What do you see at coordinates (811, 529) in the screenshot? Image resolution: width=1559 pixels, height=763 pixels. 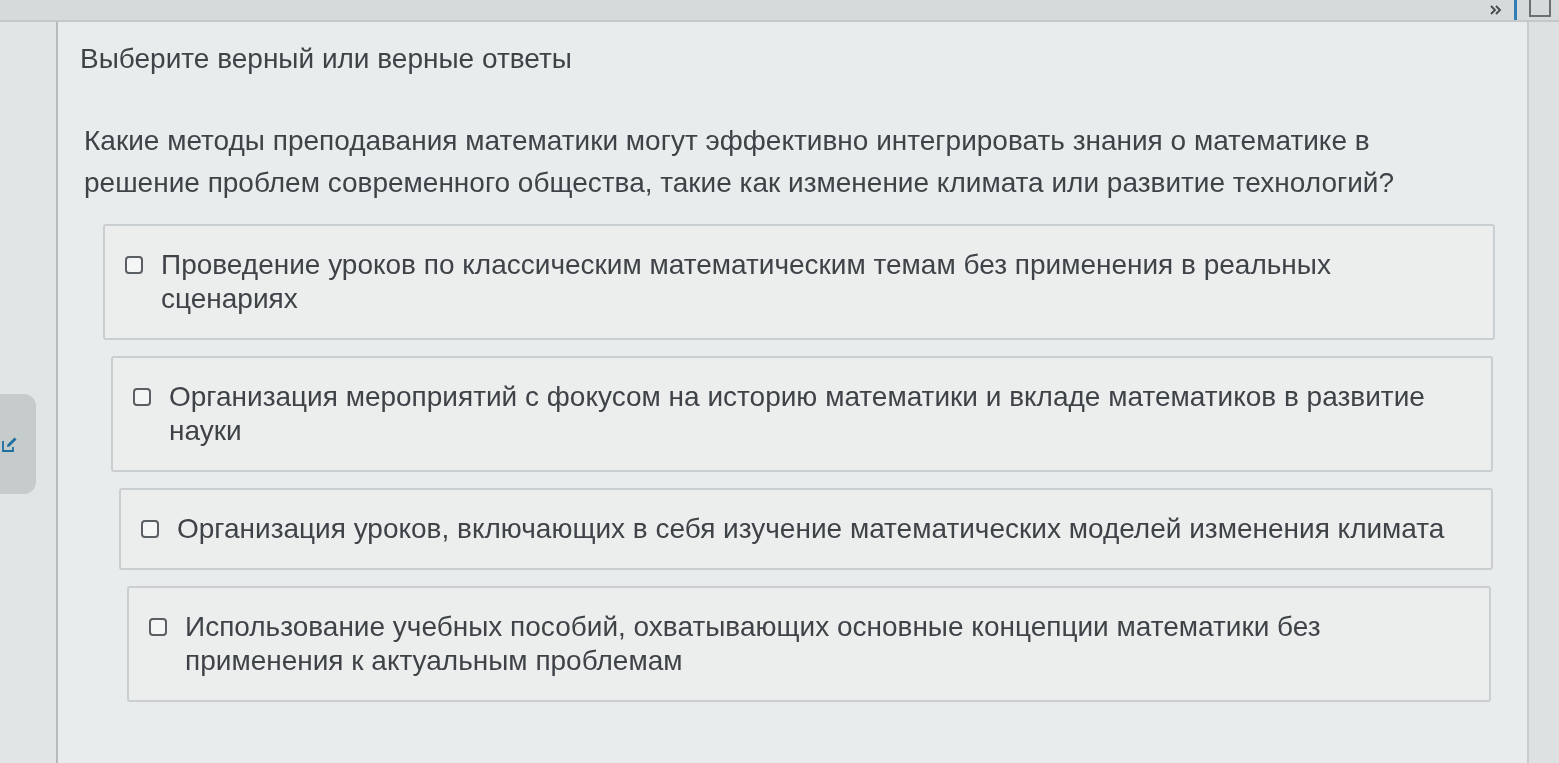 I see `option-label: Организация уроков, включающих в себя изучение математических моделей изменения климата` at bounding box center [811, 529].